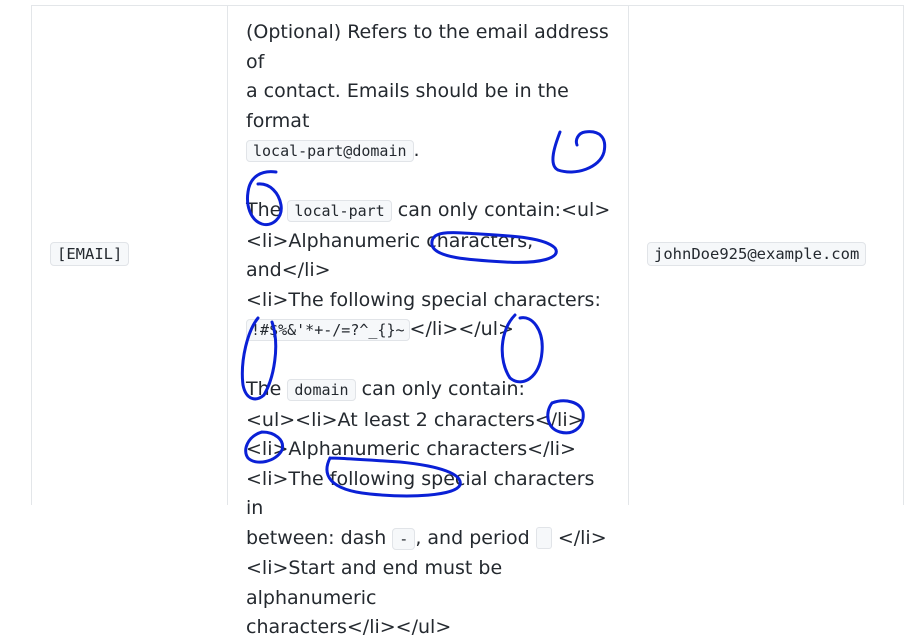 The width and height of the screenshot is (913, 643). Describe the element at coordinates (757, 254) in the screenshot. I see `example-value: johnDoe925@example.com` at that location.